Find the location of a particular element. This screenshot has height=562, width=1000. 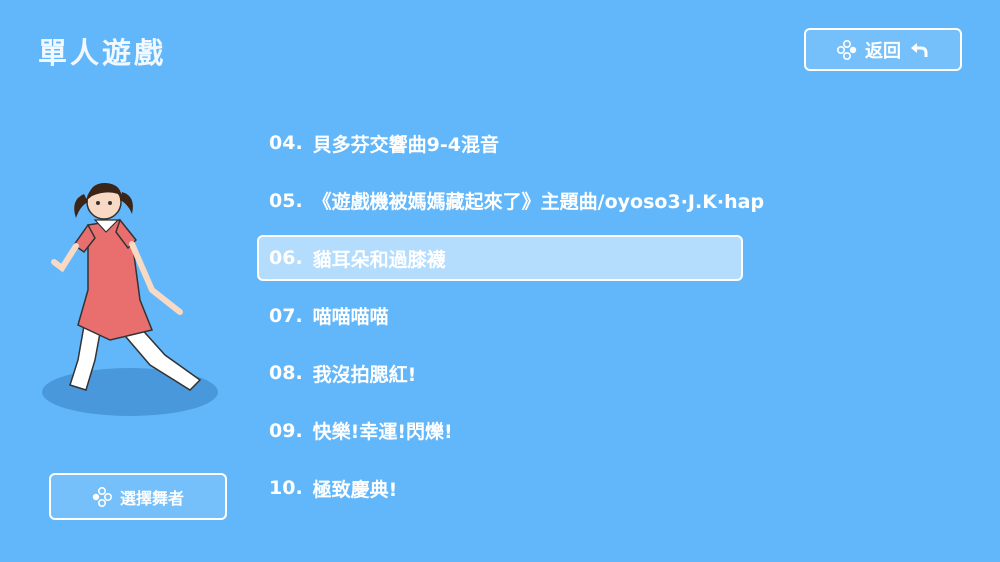

select-dancer-button: 選擇舞者 is located at coordinates (138, 496).